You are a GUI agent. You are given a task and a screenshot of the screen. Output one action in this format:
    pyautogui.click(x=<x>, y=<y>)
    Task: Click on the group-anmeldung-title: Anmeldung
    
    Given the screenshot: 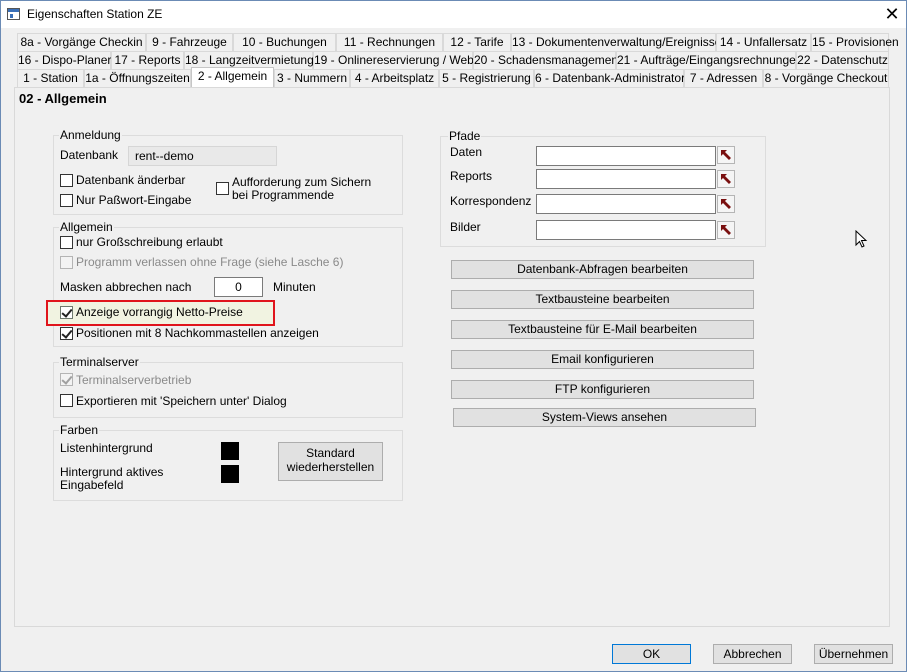 What is the action you would take?
    pyautogui.click(x=90, y=135)
    